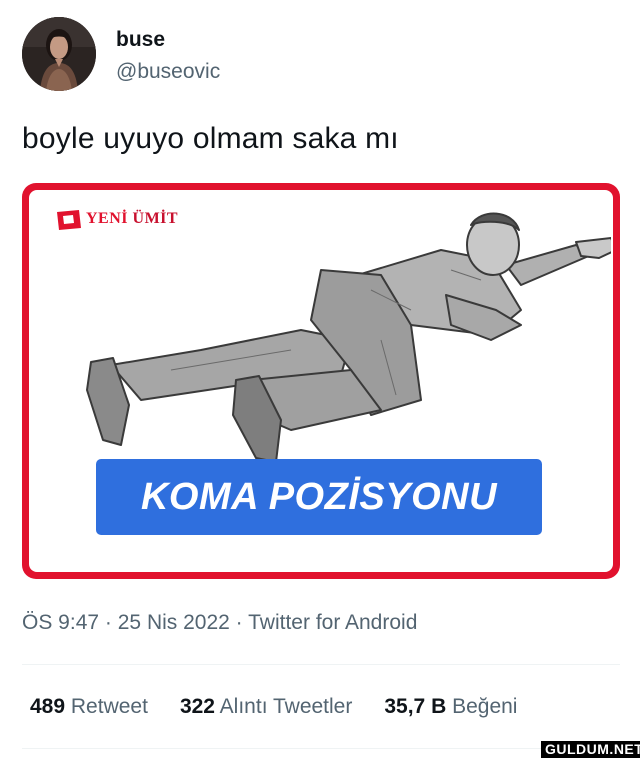 The height and width of the screenshot is (762, 640). Describe the element at coordinates (210, 138) in the screenshot. I see `tweet-text: boyle uyuyo olmam saka mı` at that location.